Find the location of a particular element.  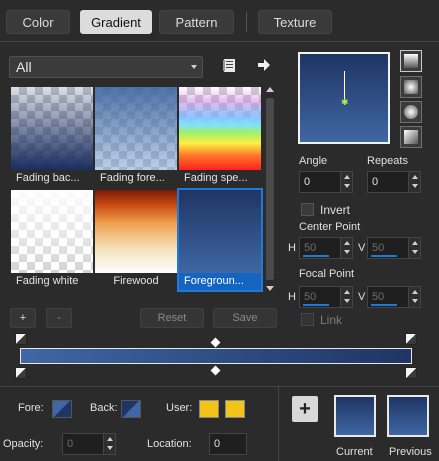

focal-v-label: V is located at coordinates (362, 297).